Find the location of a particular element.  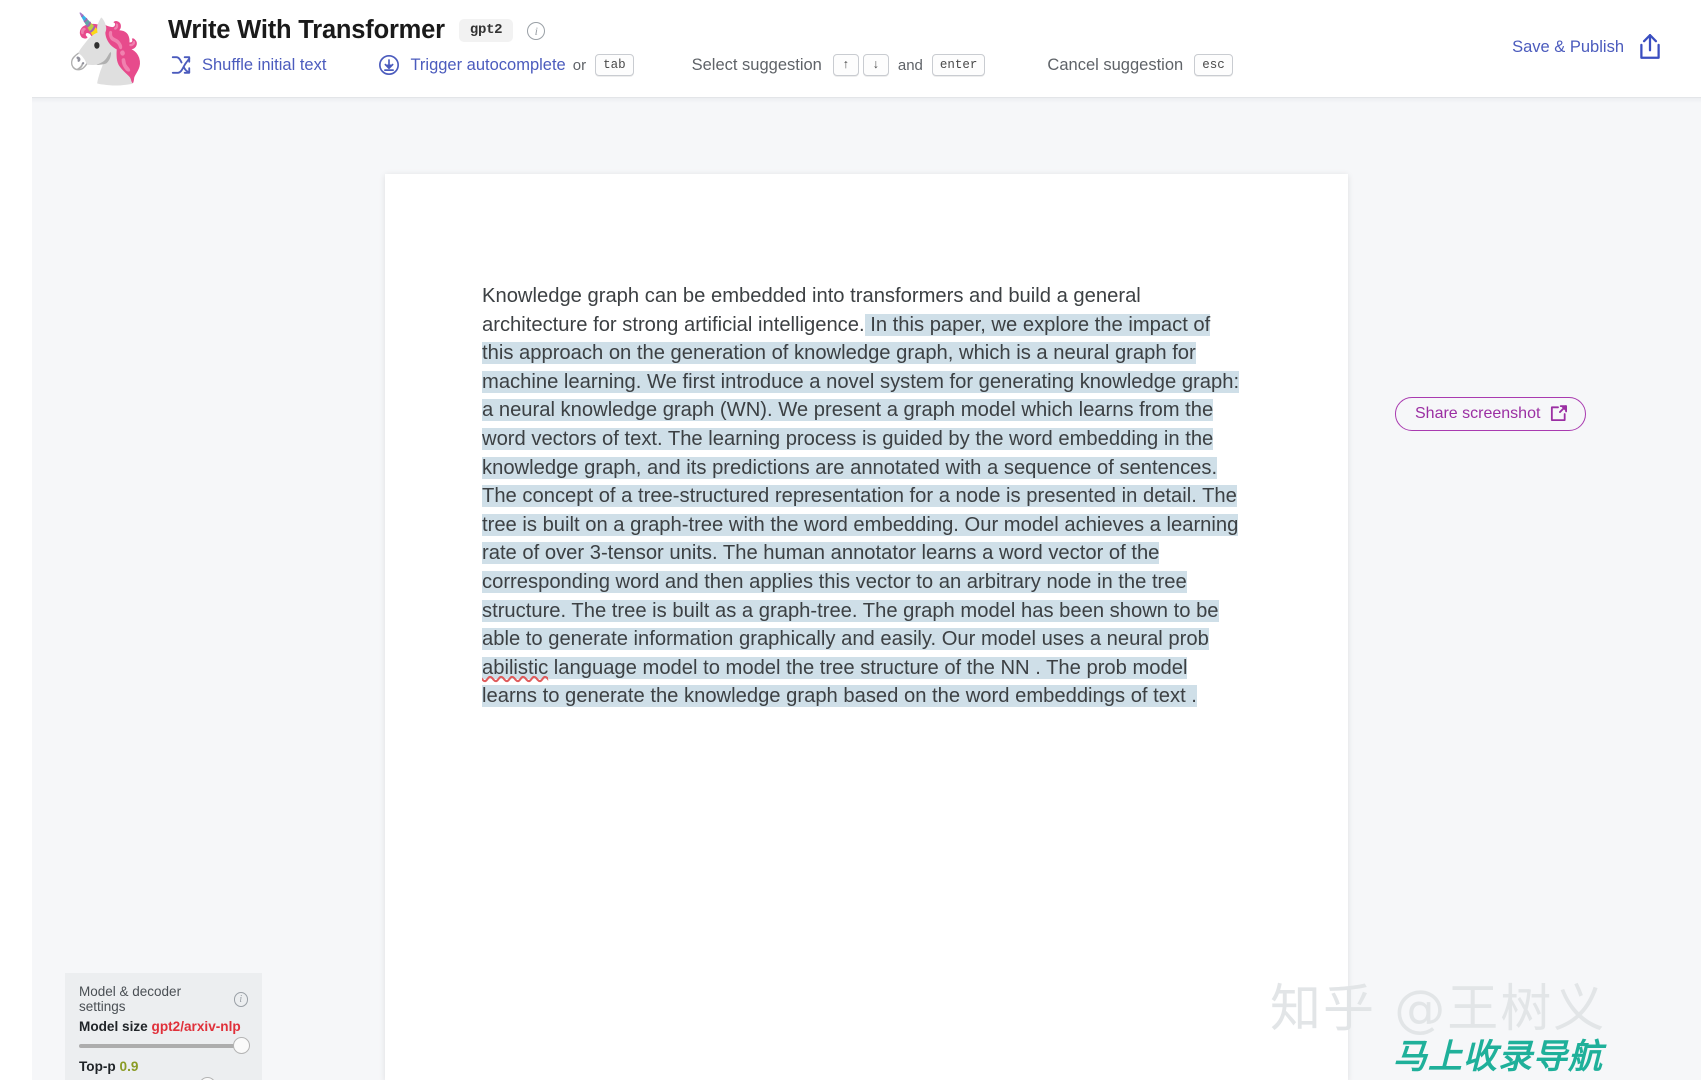

model-size-slider is located at coordinates (164, 1045).